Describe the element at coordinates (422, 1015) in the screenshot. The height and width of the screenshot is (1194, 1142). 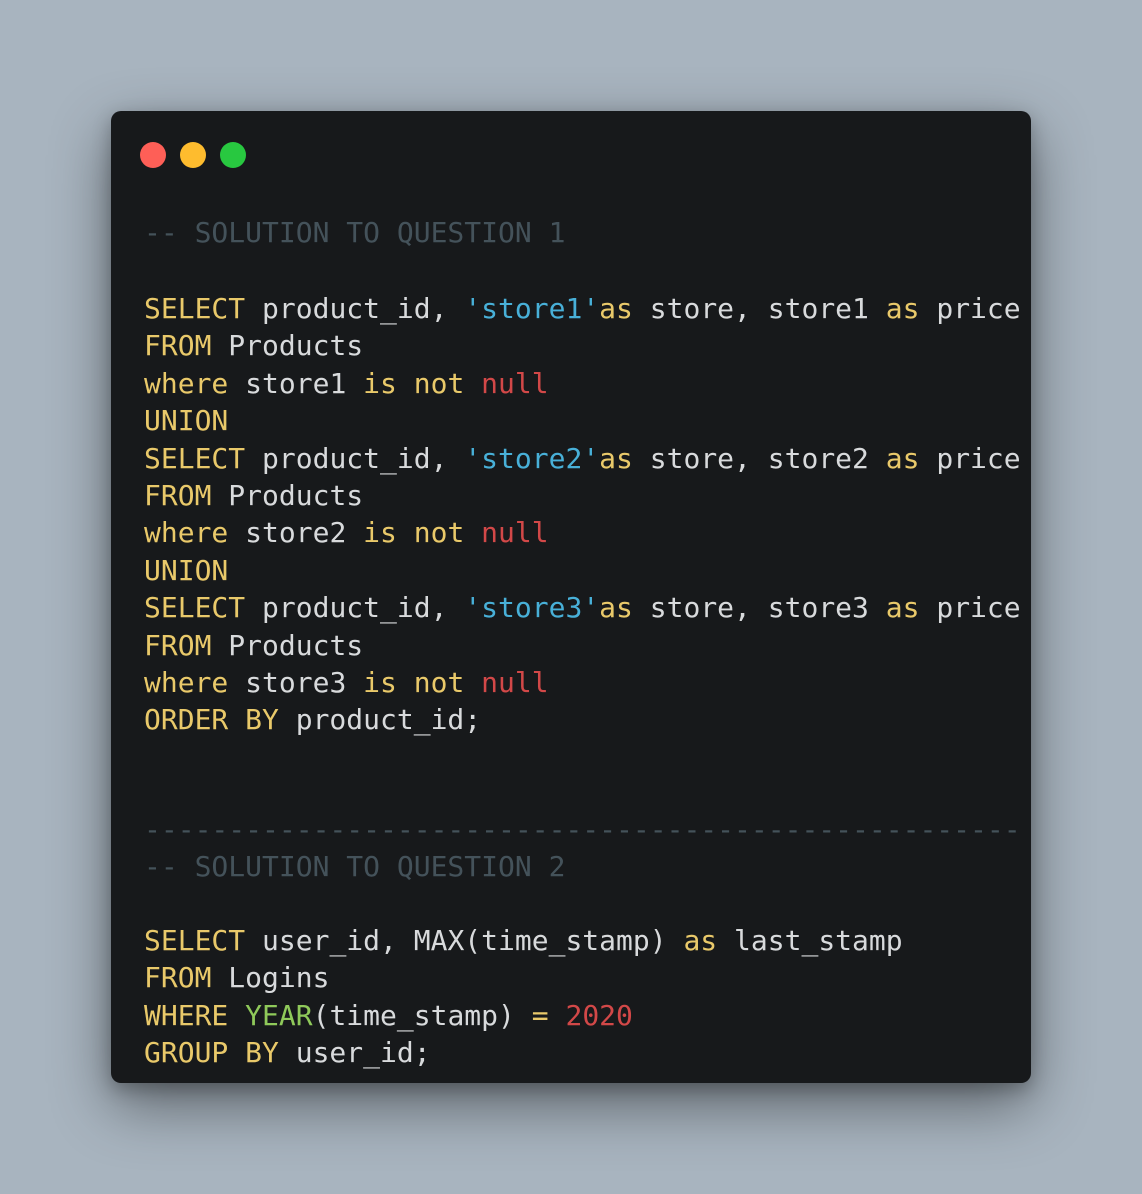
I see `code-token: (time_stamp)` at that location.